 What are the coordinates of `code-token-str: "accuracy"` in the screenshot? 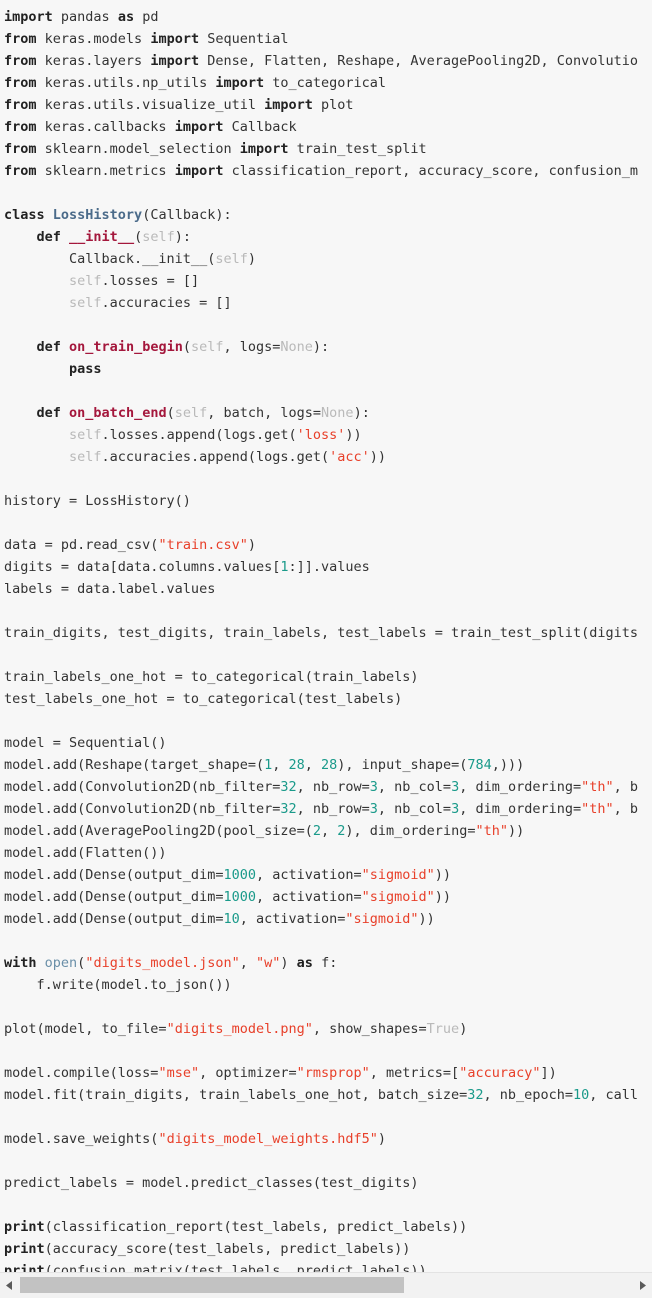 It's located at (500, 1073).